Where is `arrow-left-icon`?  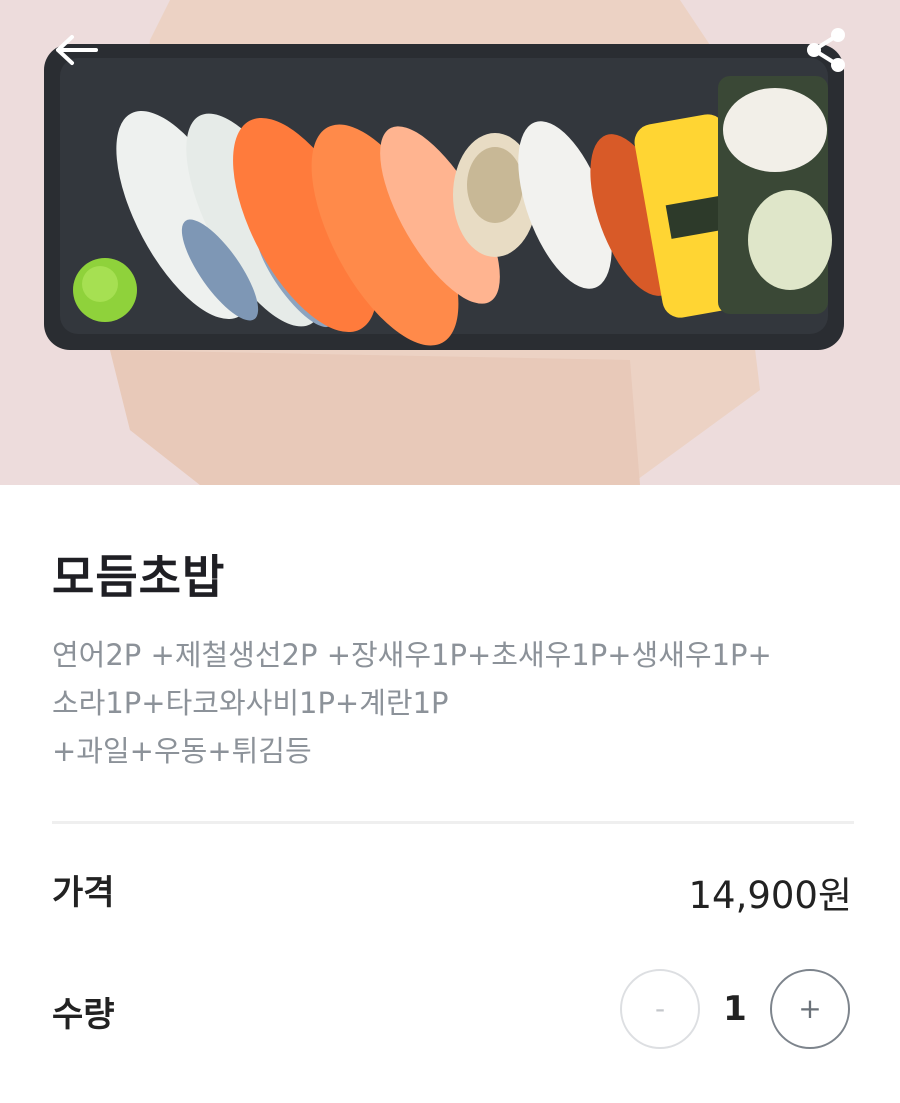
arrow-left-icon is located at coordinates (77, 50).